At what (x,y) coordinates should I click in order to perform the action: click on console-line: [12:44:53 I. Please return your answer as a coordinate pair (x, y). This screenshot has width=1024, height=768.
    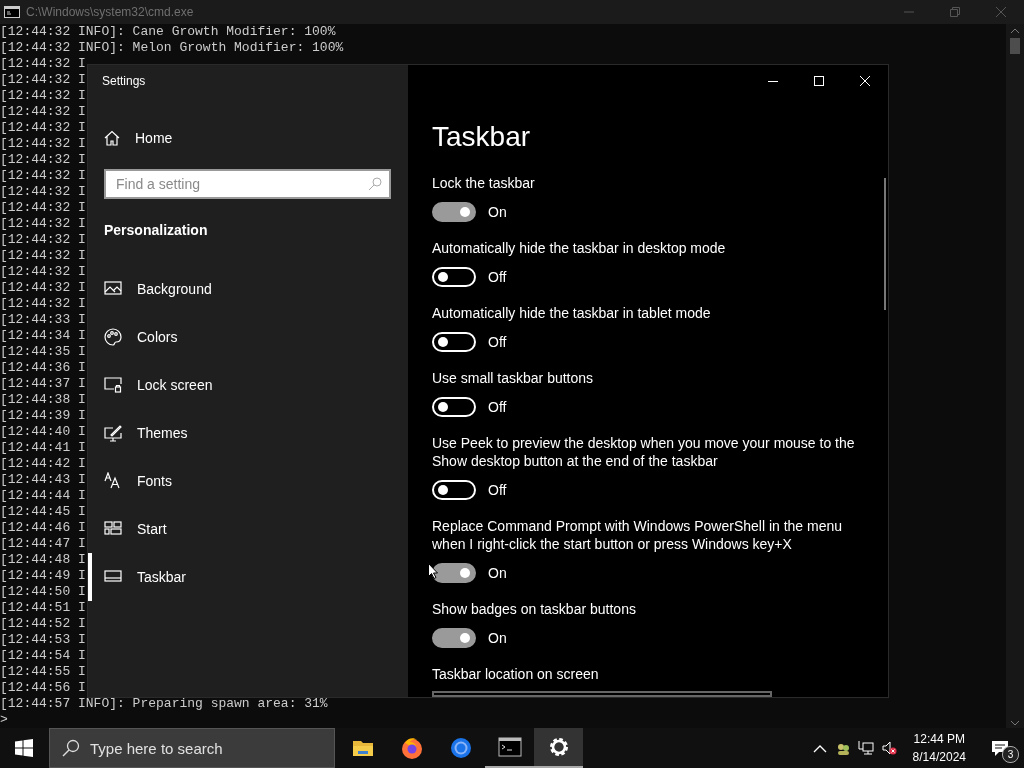
    Looking at the image, I should click on (43, 640).